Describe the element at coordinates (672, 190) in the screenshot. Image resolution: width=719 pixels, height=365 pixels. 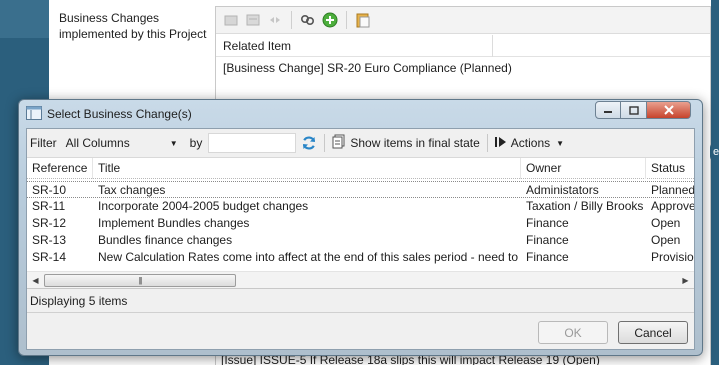
I see `cell-status: Planned` at that location.